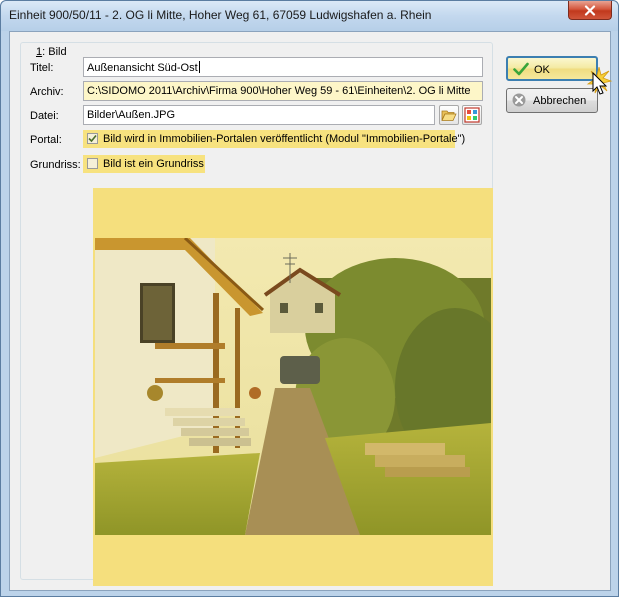 The height and width of the screenshot is (599, 621). Describe the element at coordinates (259, 115) in the screenshot. I see `datei-input: Bilder\Außen.JPG` at that location.